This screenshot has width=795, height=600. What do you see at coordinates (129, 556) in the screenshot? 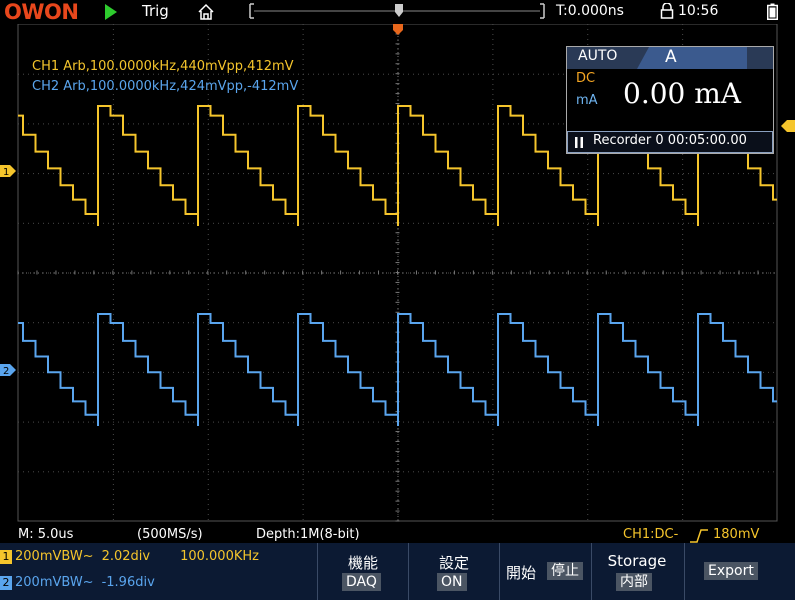
I see `ch1-settings: 1 200mVBW~ 2.02div 100.000KHz` at bounding box center [129, 556].